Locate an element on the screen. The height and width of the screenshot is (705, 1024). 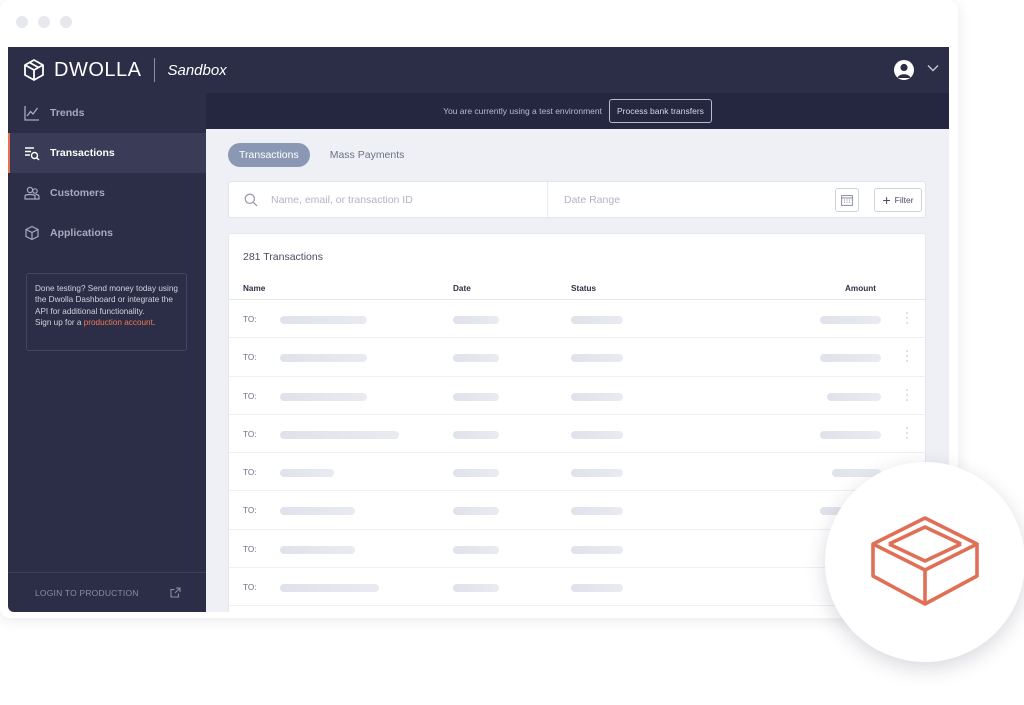
sidebar-item-applications: Applications is located at coordinates (107, 233).